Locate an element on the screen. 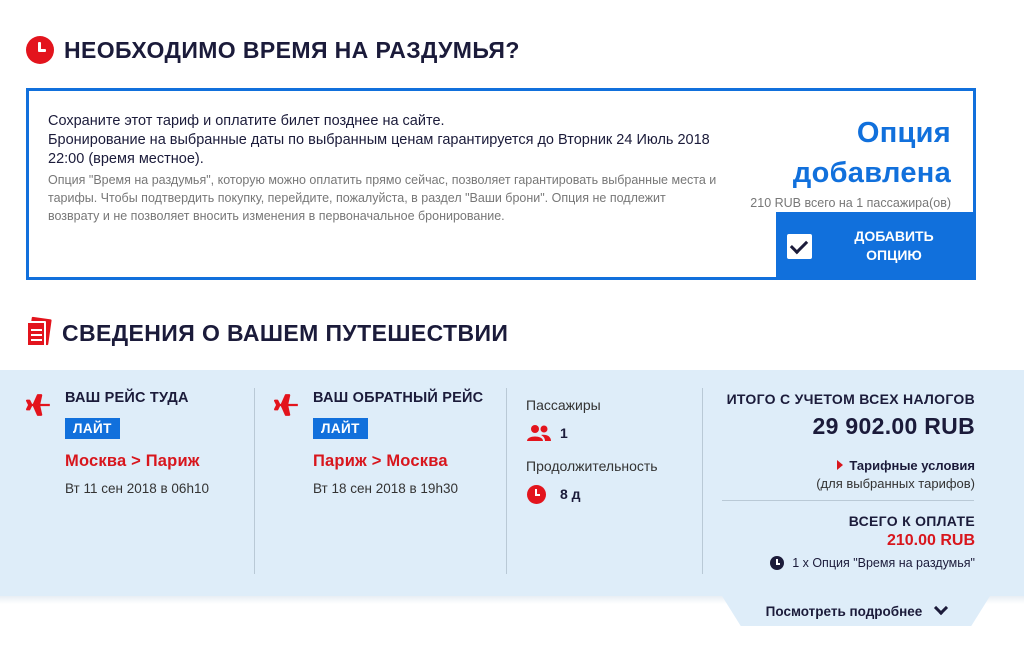 The image size is (1024, 662). add-option-button: ДОБАВИТЬ ОПЦИЮ is located at coordinates (876, 246).